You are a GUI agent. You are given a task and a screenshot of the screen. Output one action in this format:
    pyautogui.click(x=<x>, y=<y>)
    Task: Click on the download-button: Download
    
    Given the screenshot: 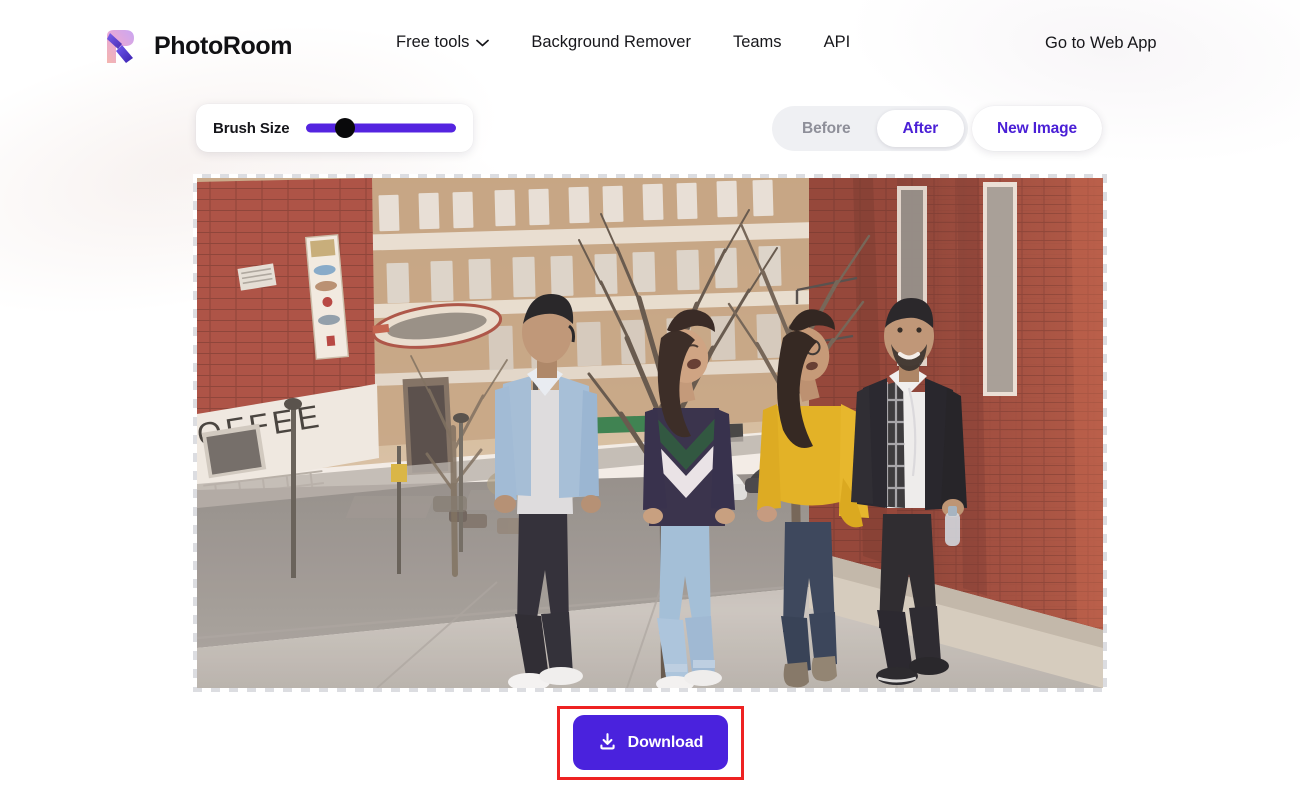 What is the action you would take?
    pyautogui.click(x=650, y=742)
    